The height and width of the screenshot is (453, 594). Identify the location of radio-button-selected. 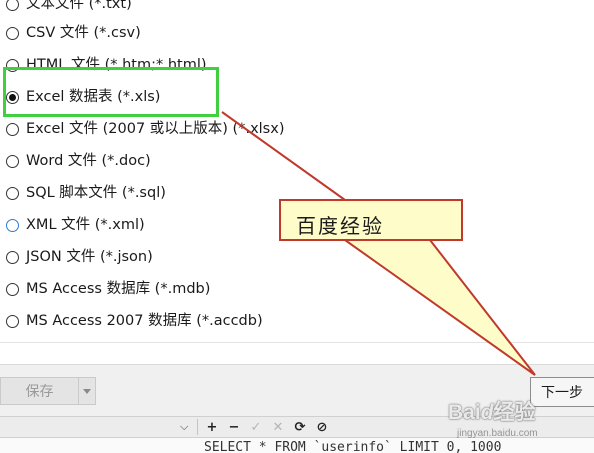
(12, 97).